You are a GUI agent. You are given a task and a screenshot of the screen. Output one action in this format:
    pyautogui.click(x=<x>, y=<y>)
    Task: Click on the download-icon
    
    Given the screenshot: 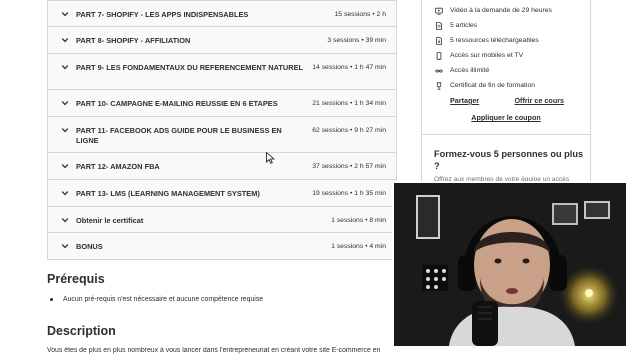 What is the action you would take?
    pyautogui.click(x=439, y=41)
    